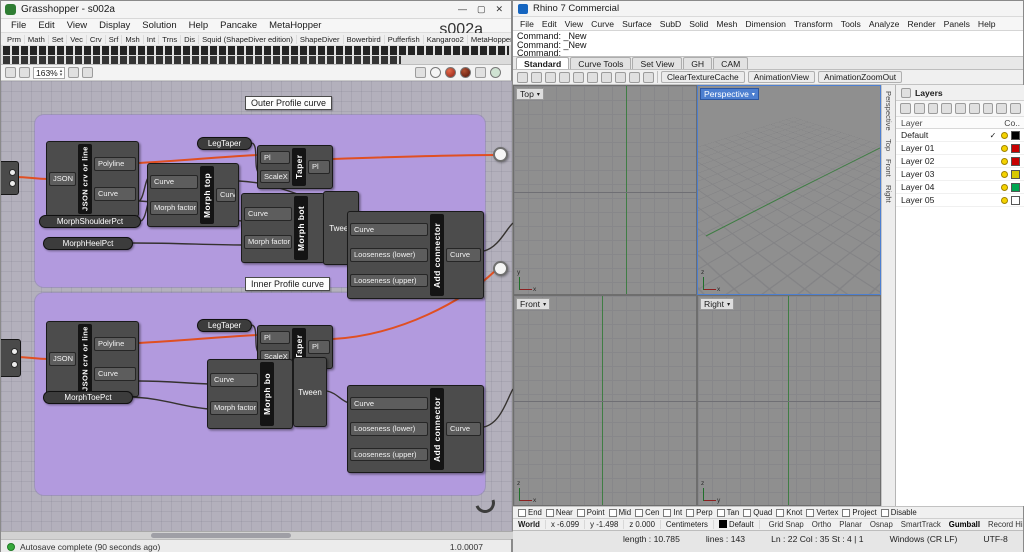 The image size is (1024, 552). I want to click on print-icon, so click(564, 77).